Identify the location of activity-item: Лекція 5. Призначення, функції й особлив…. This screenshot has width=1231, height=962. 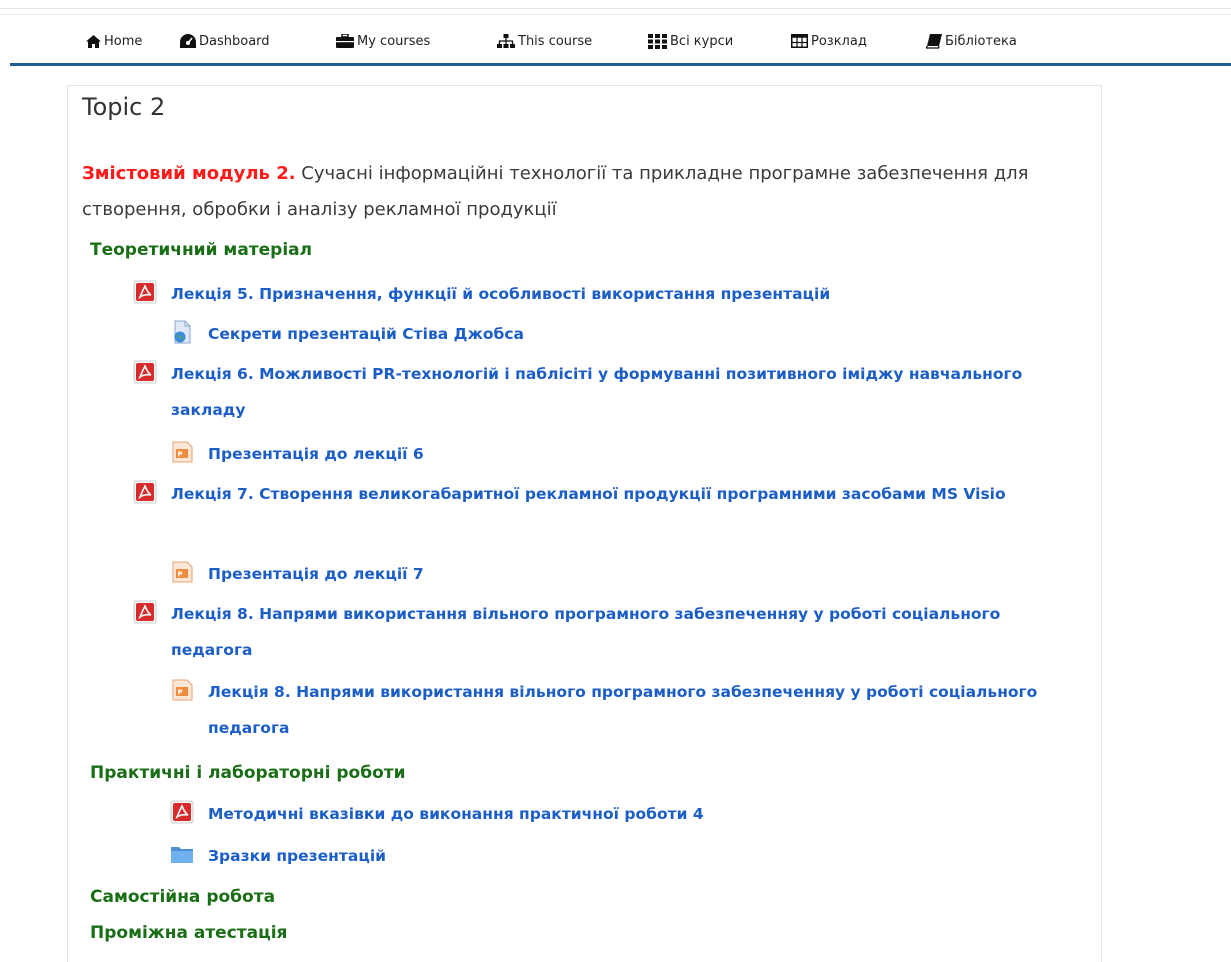
(613, 294).